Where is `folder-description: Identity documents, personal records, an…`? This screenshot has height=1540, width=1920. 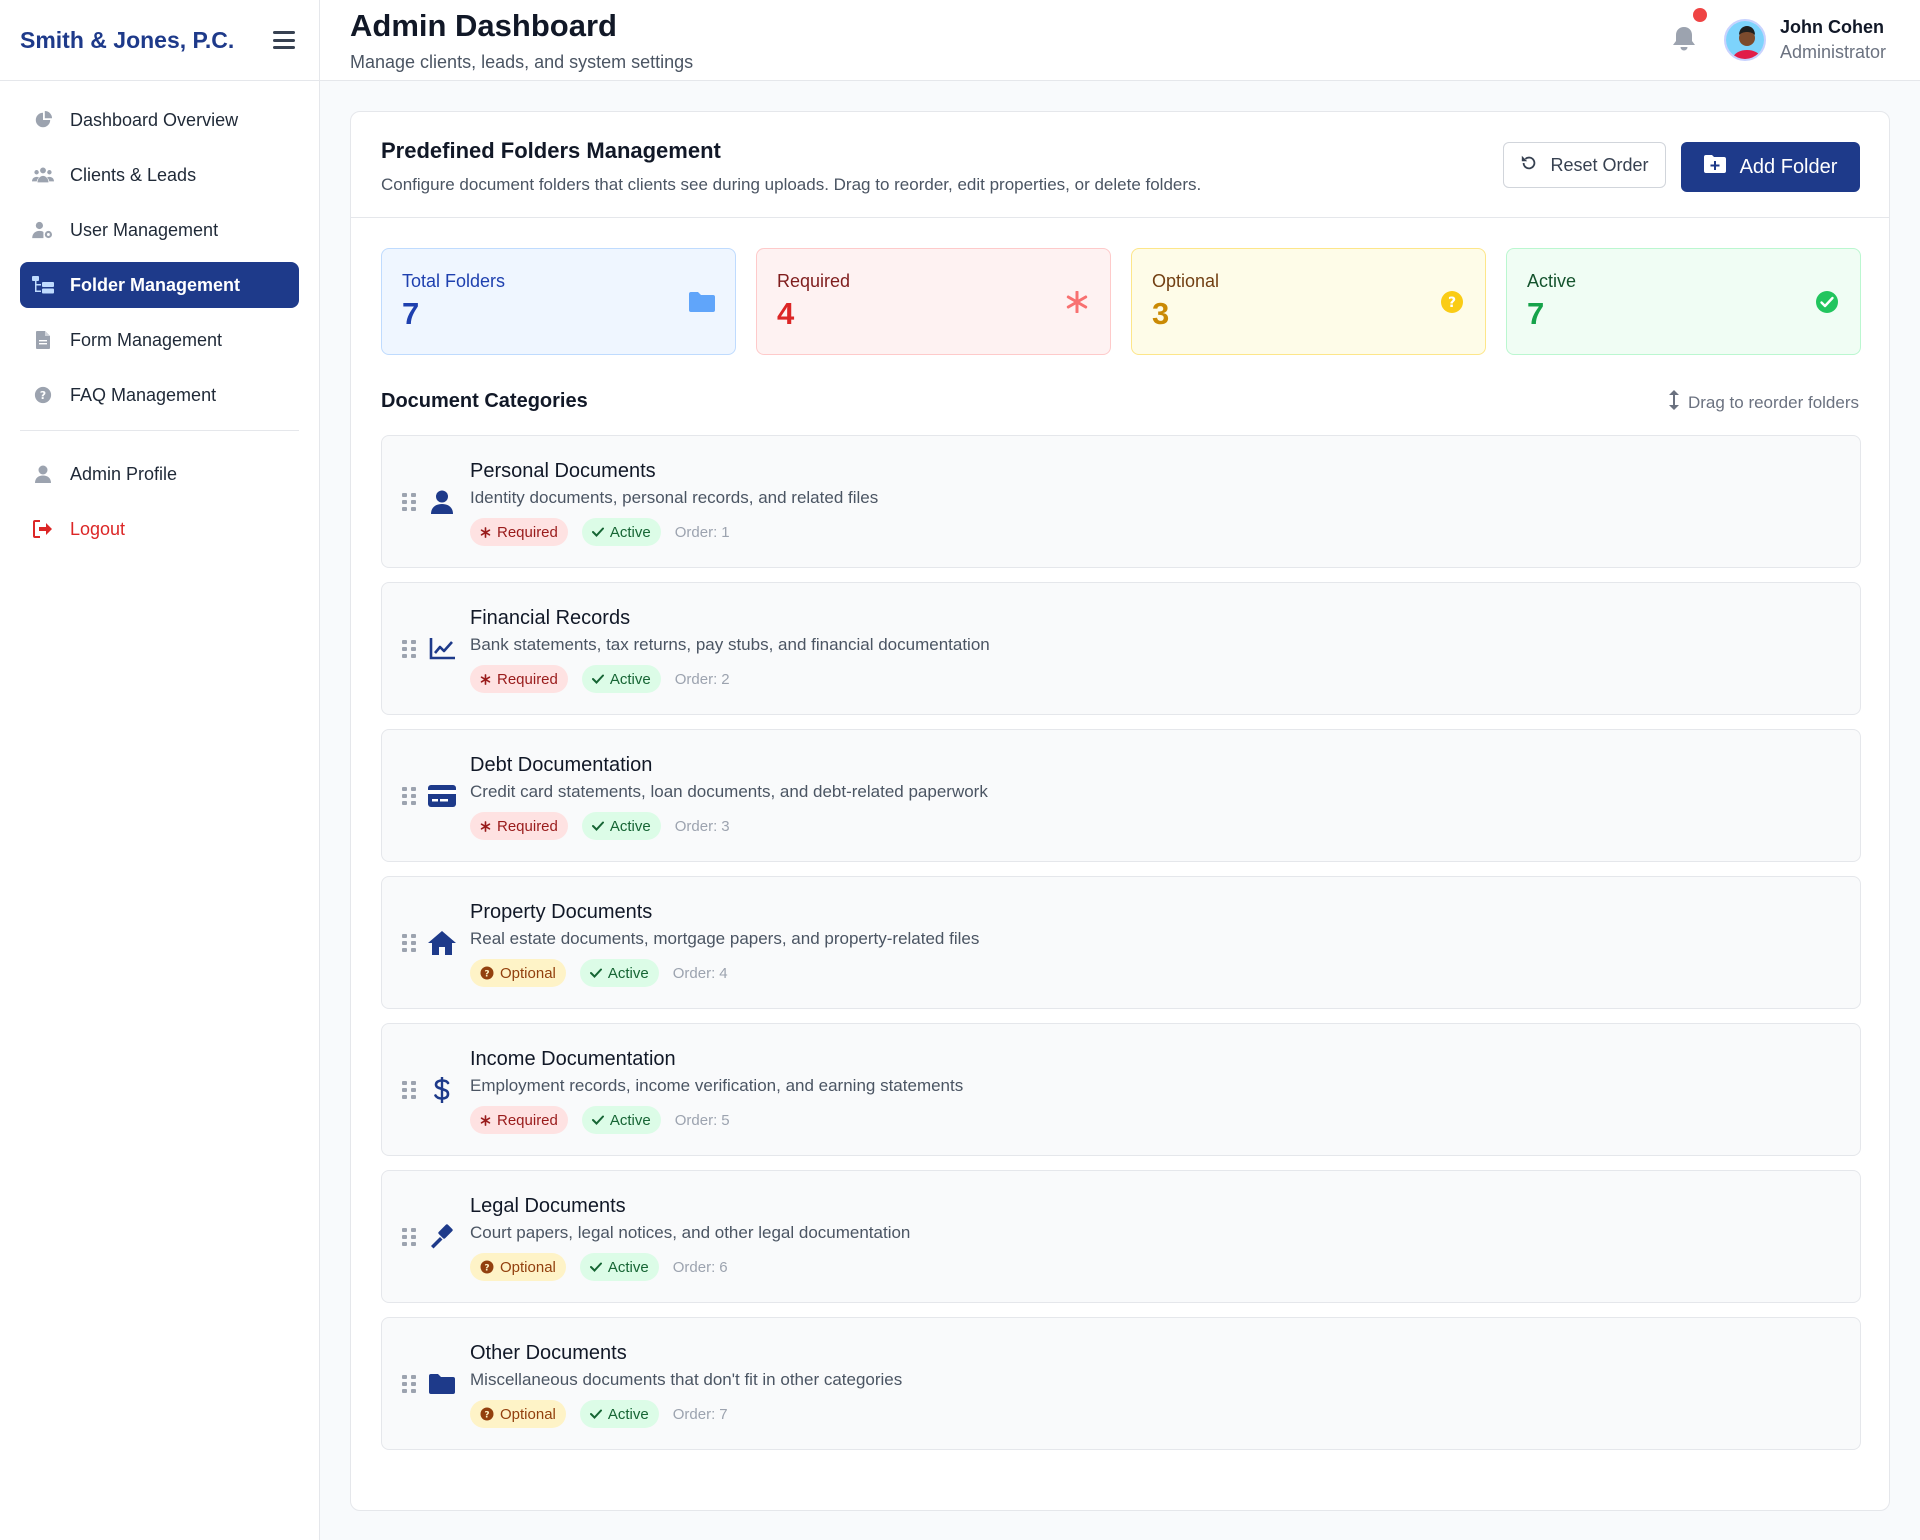 folder-description: Identity documents, personal records, an… is located at coordinates (674, 497).